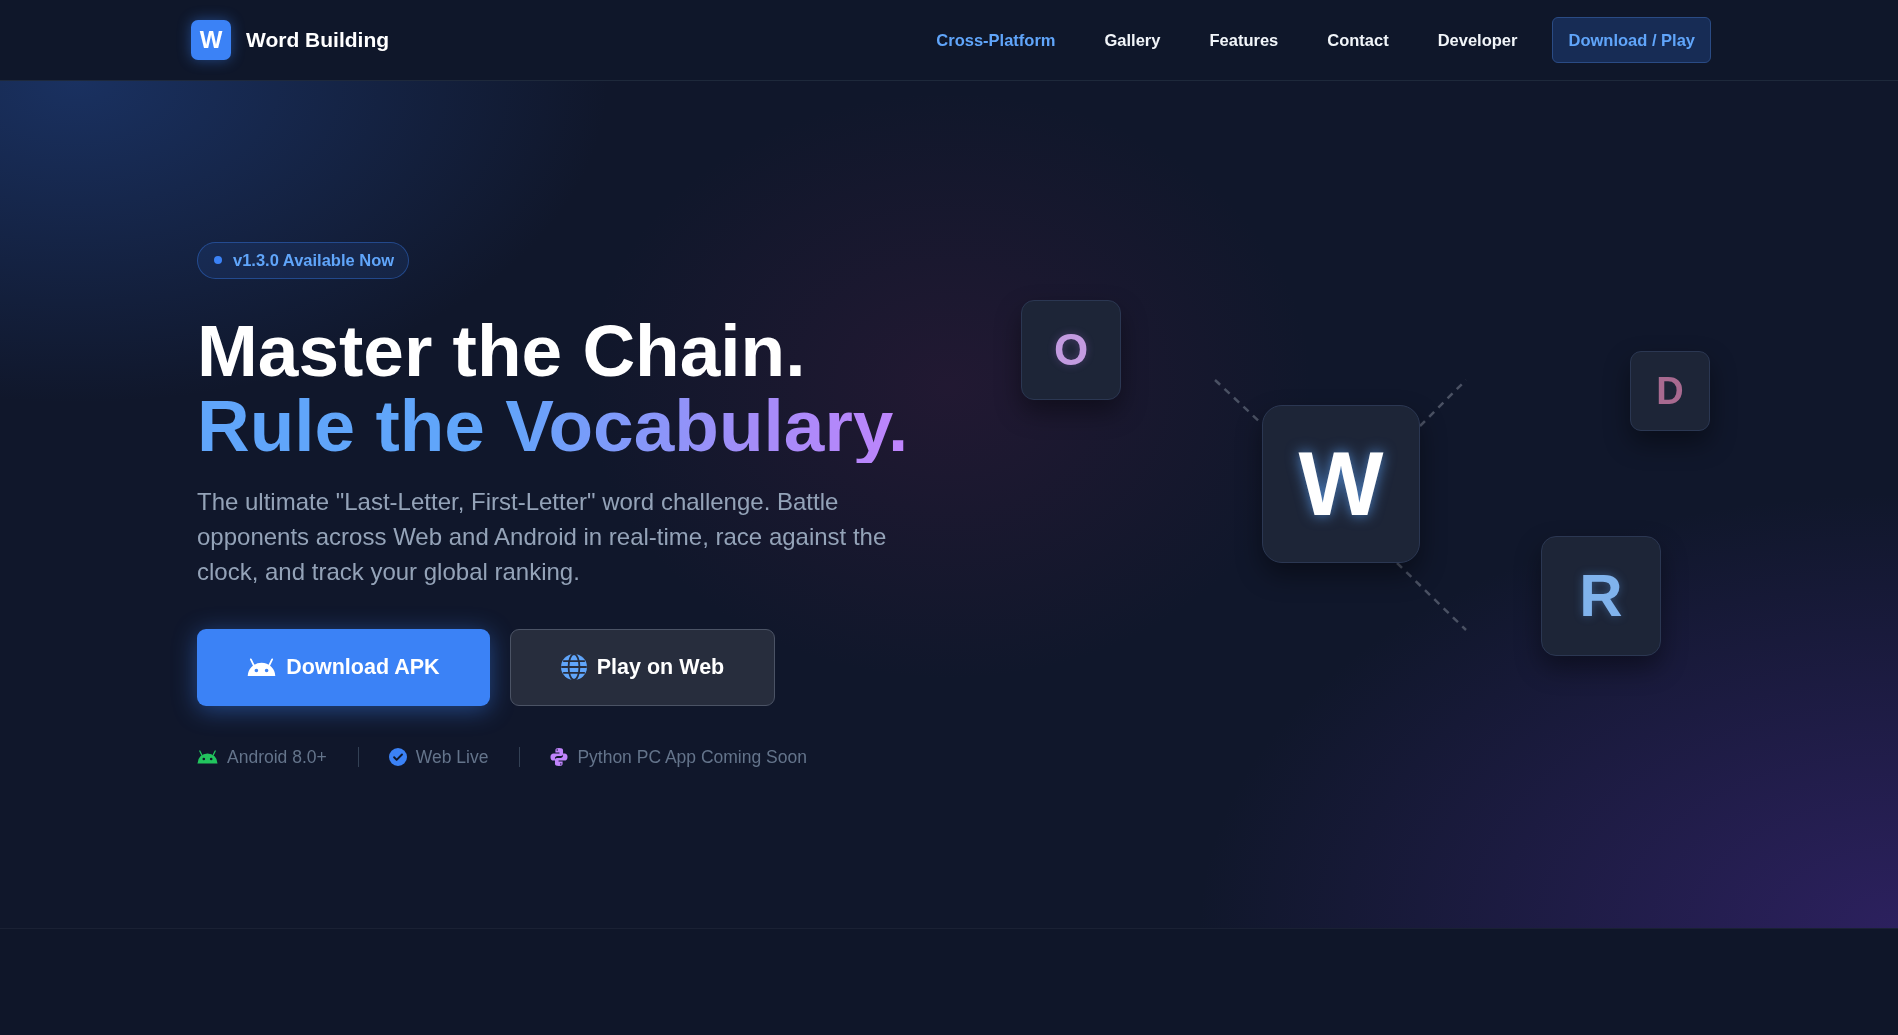  Describe the element at coordinates (559, 757) in the screenshot. I see `python-icon` at that location.